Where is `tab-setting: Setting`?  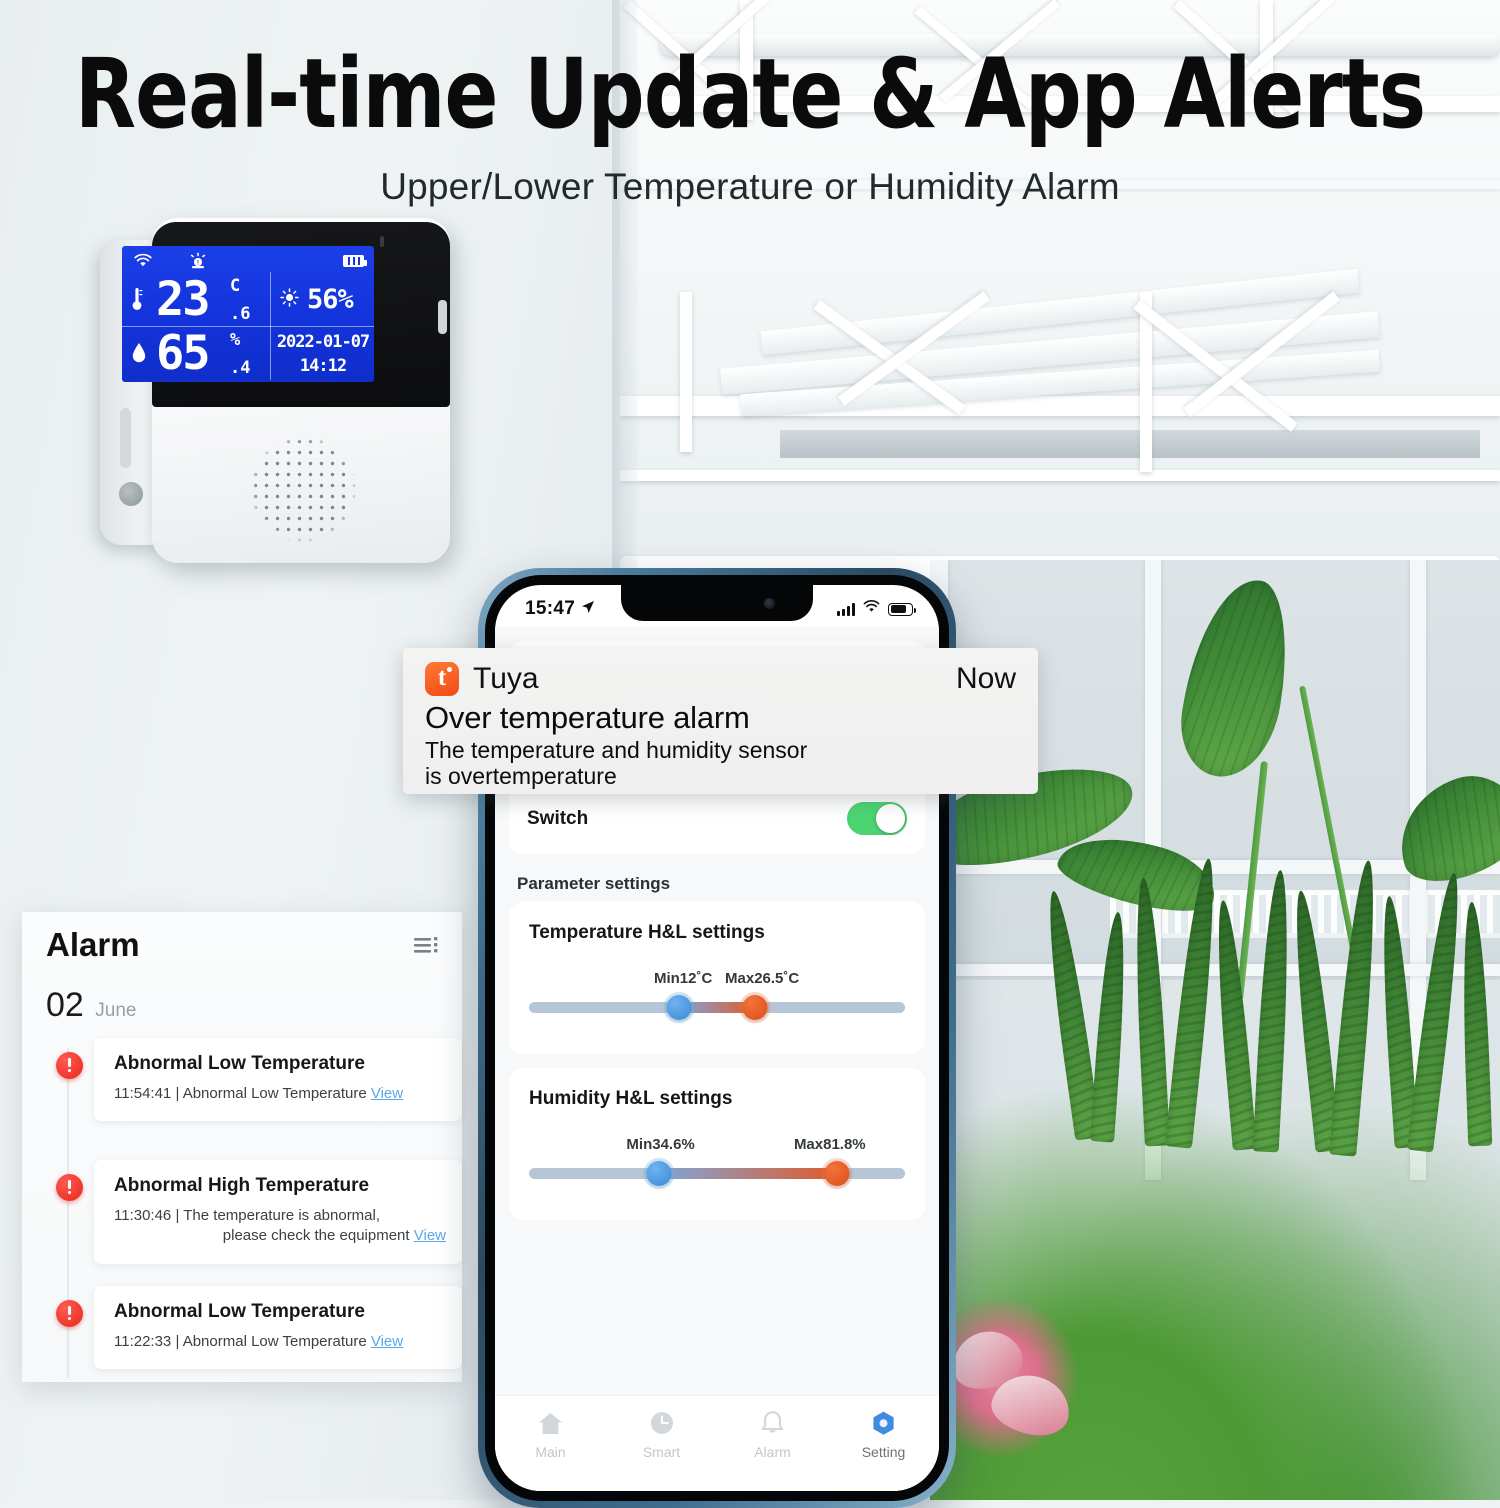 tab-setting: Setting is located at coordinates (883, 1434).